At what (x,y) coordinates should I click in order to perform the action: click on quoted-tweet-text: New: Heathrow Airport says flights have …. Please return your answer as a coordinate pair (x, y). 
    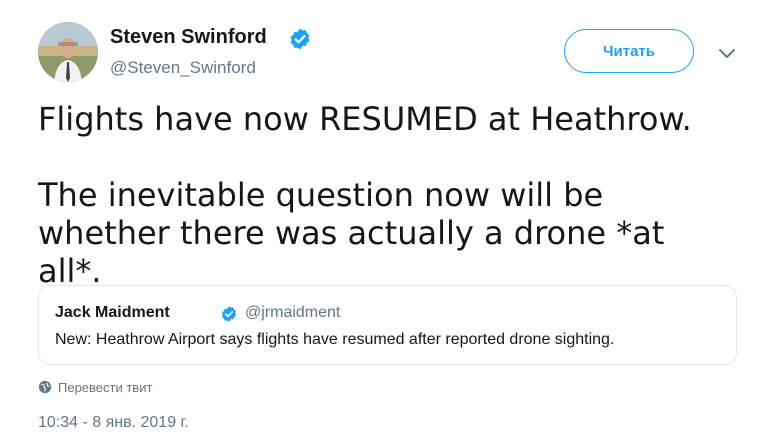
    Looking at the image, I should click on (335, 339).